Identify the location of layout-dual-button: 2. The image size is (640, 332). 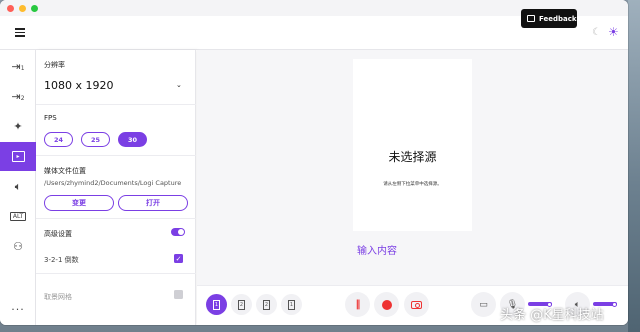
(241, 304).